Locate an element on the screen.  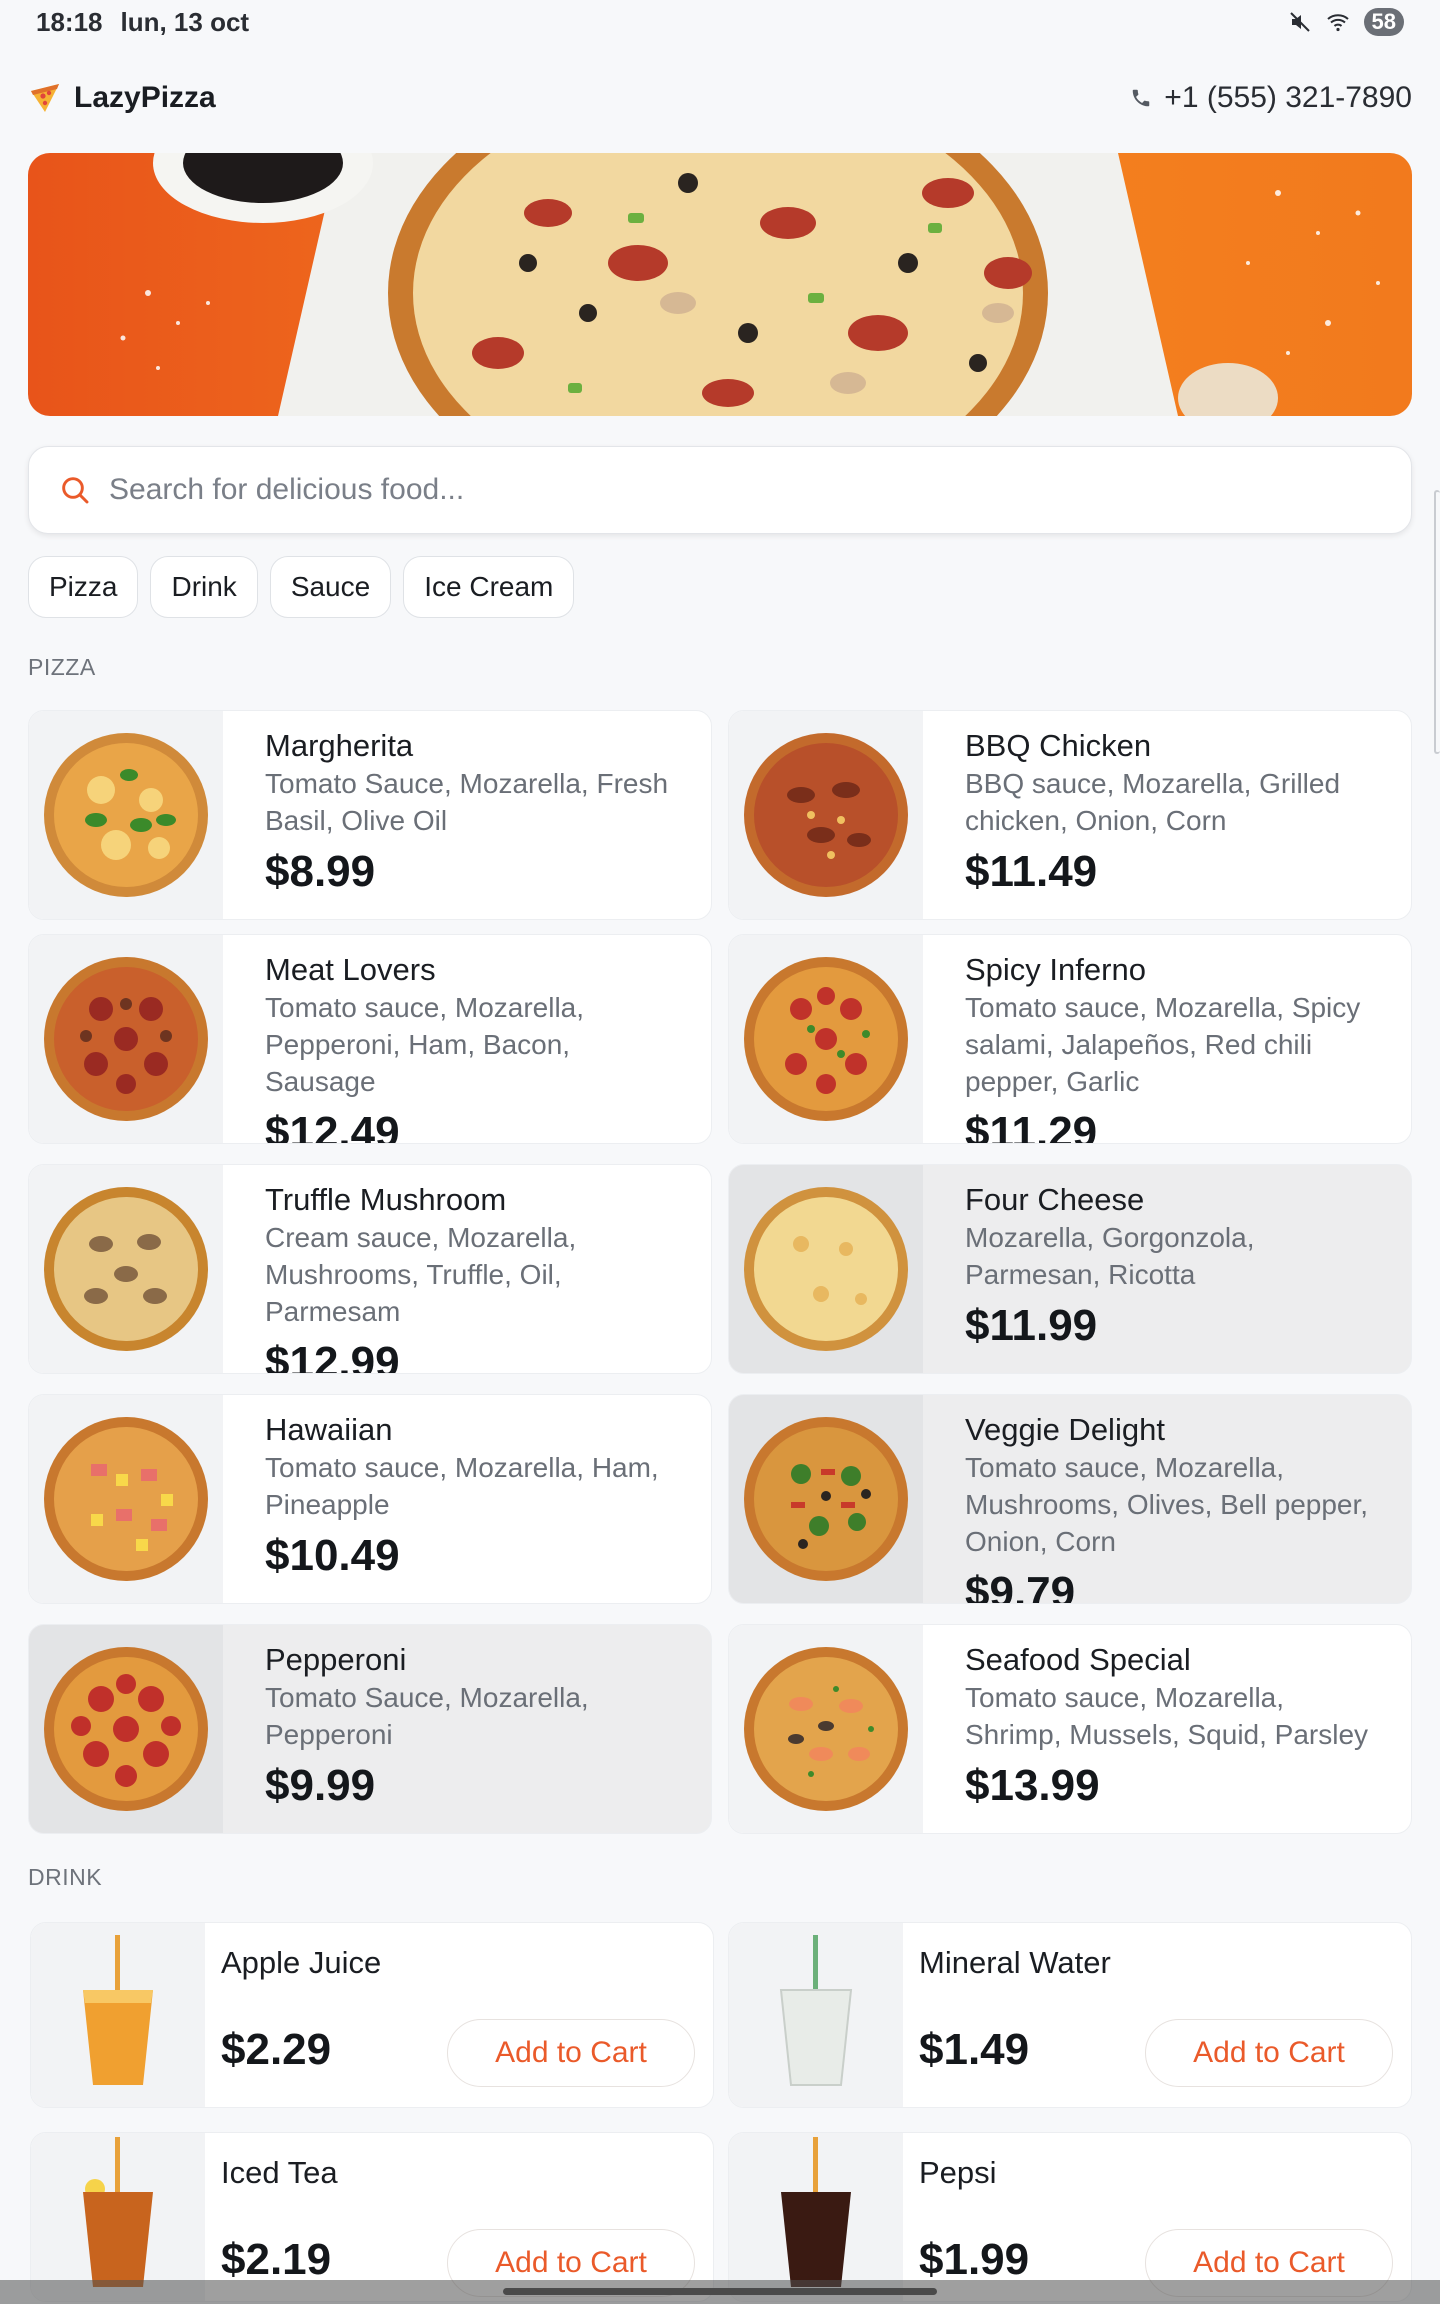
search-bar is located at coordinates (720, 490).